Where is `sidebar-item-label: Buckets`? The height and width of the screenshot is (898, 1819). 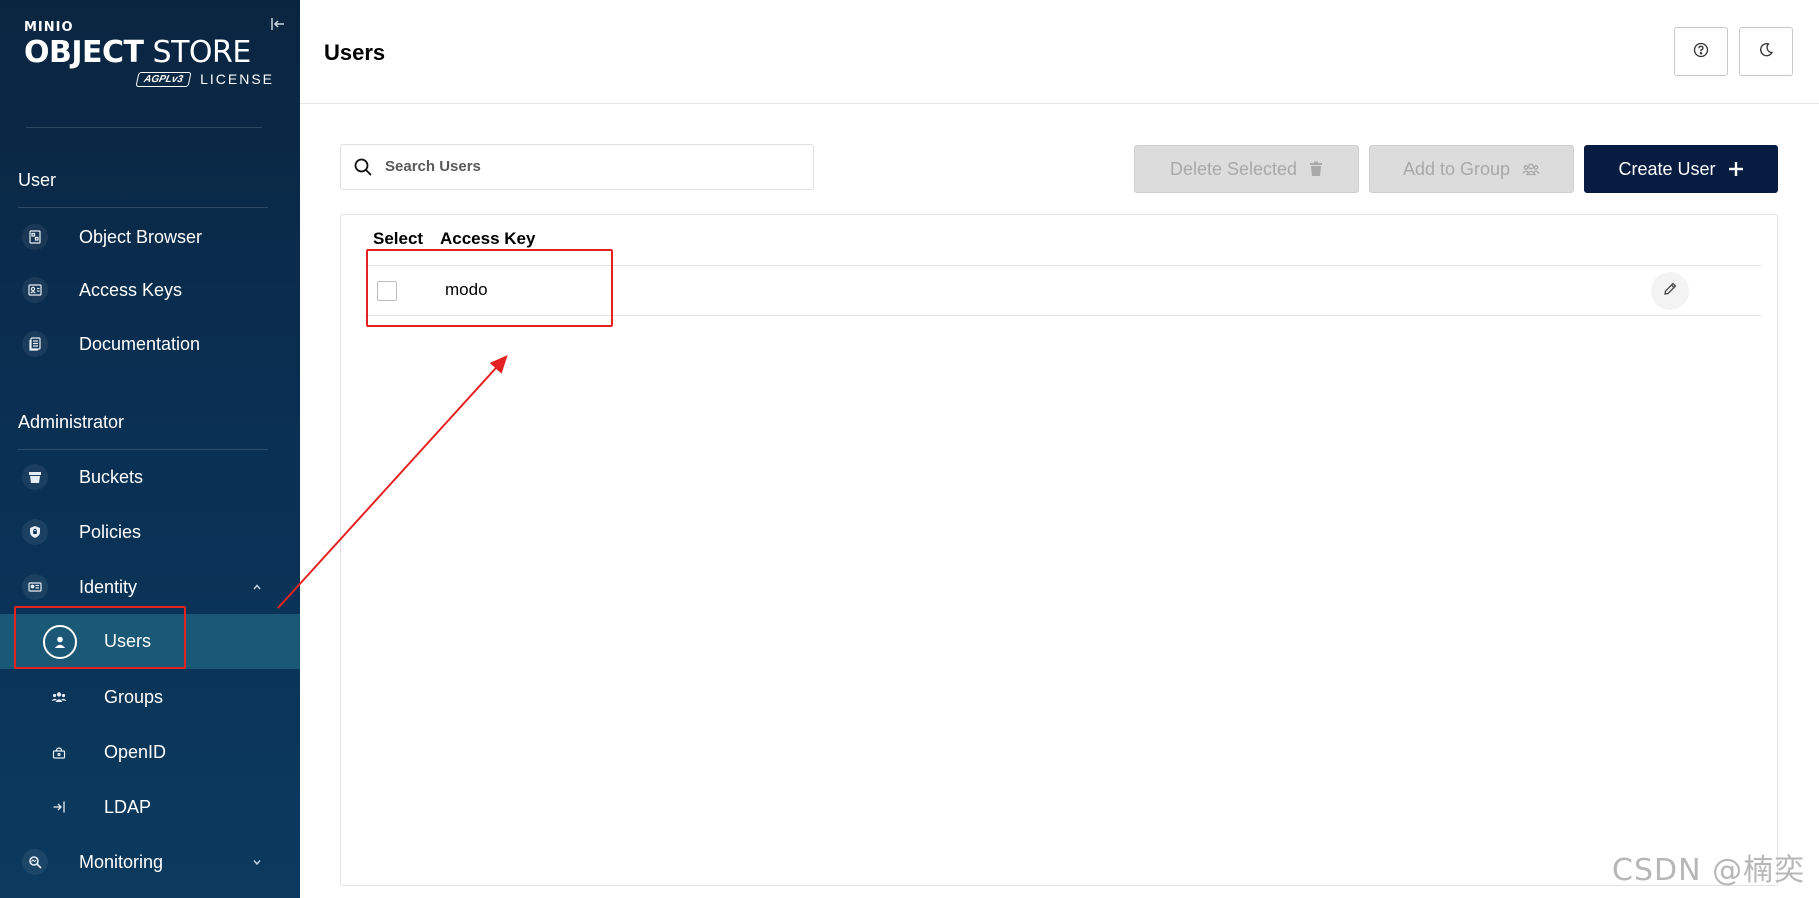 sidebar-item-label: Buckets is located at coordinates (111, 476).